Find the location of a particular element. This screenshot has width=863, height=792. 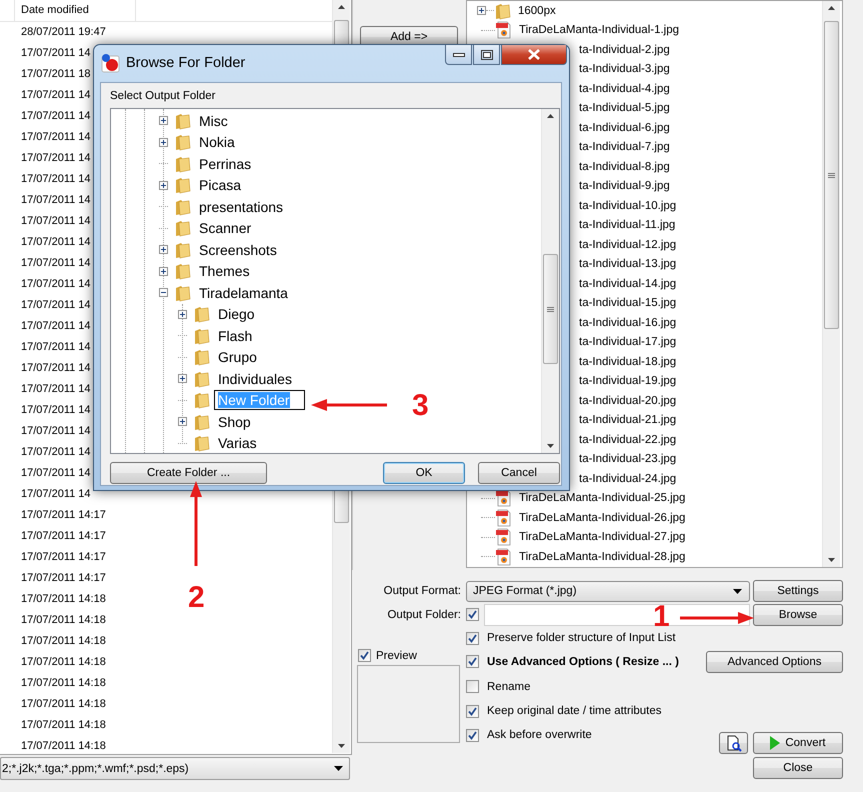

tree-item: Themes is located at coordinates (224, 271).